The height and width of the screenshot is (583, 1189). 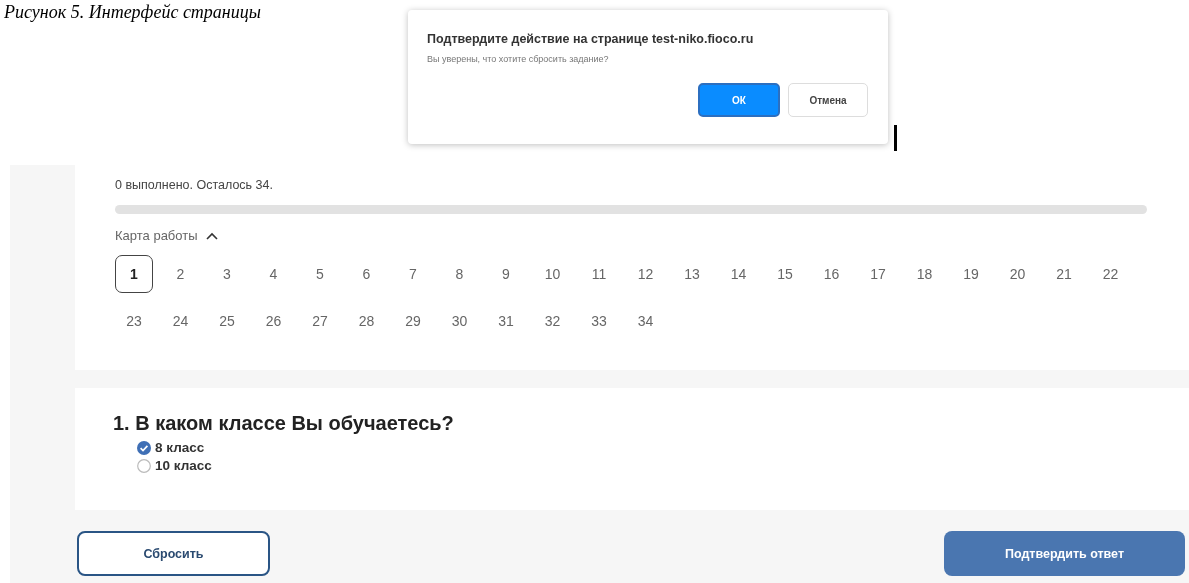 What do you see at coordinates (211, 235) in the screenshot?
I see `chevron-icon` at bounding box center [211, 235].